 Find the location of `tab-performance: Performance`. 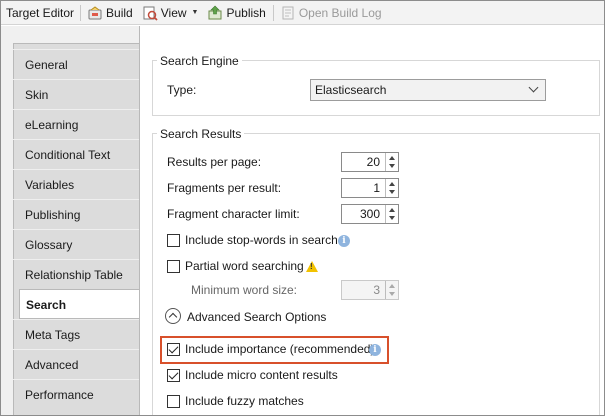

tab-performance: Performance is located at coordinates (76, 394).